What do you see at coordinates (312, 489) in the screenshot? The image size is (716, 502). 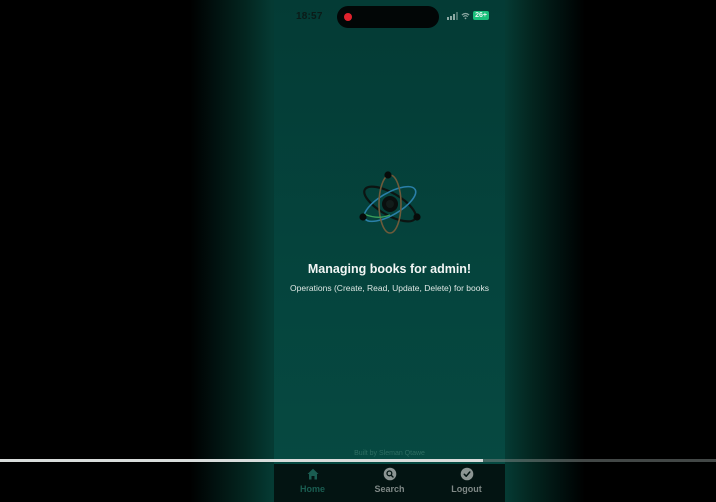 I see `tab-home-label: Home` at bounding box center [312, 489].